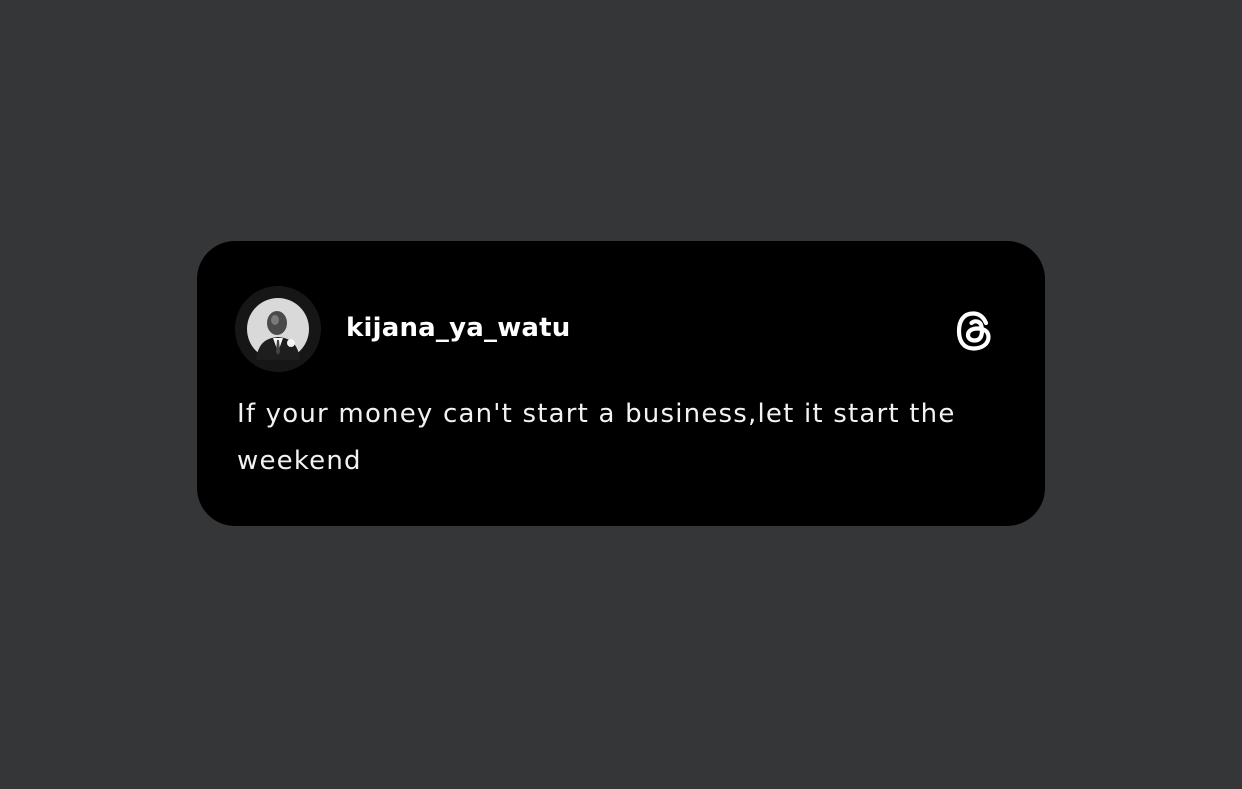  I want to click on avatar-photo, so click(278, 329).